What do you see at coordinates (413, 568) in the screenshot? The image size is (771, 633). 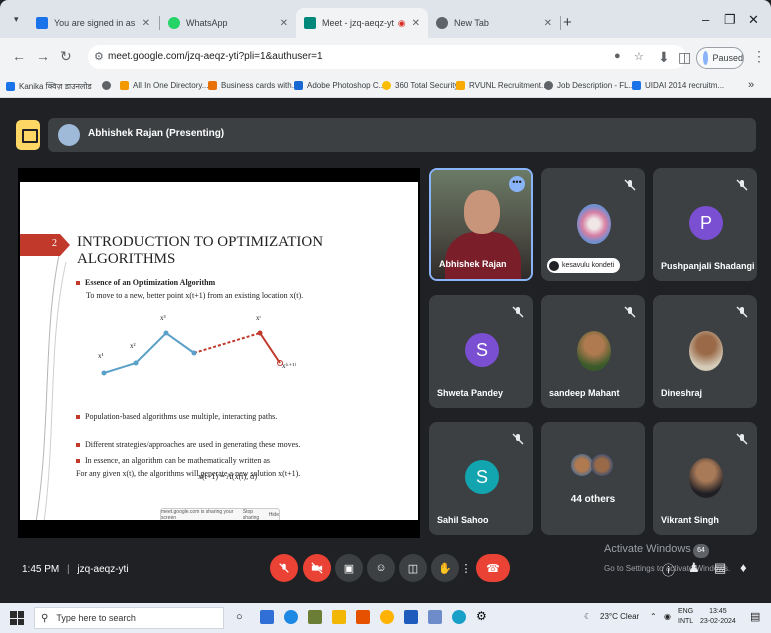 I see `present-button: ◫` at bounding box center [413, 568].